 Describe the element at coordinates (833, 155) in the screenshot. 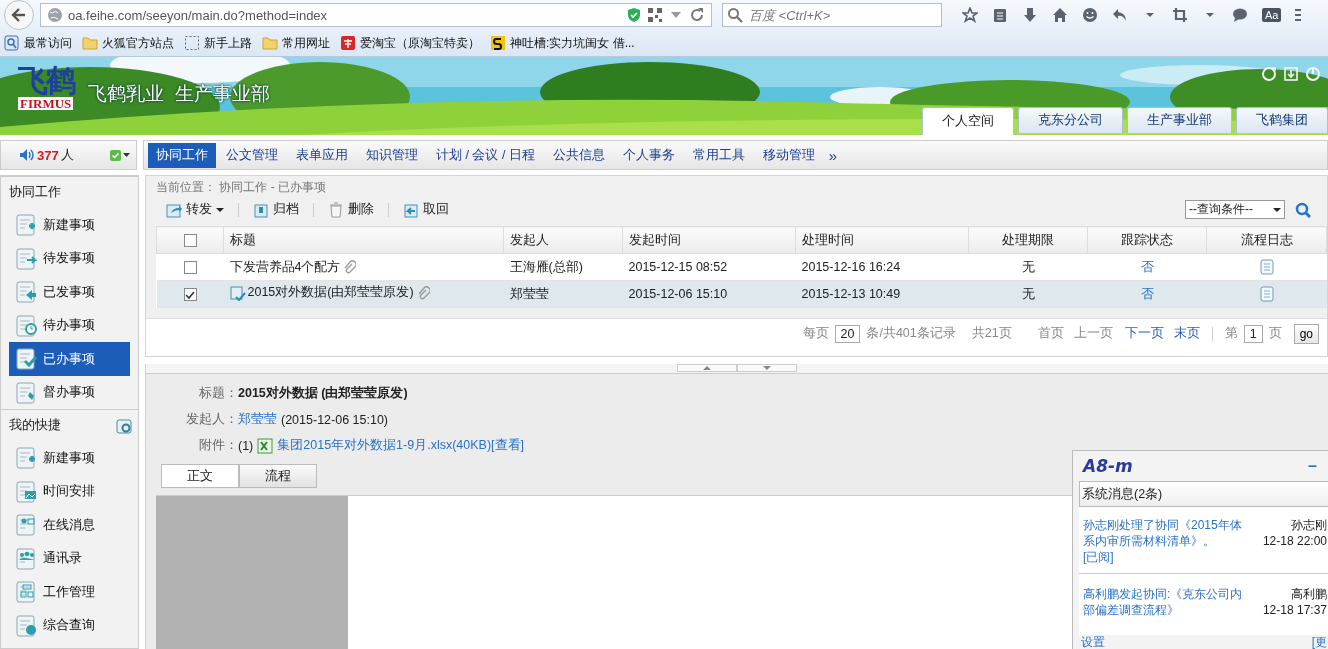

I see `more-tabs-button: »` at that location.